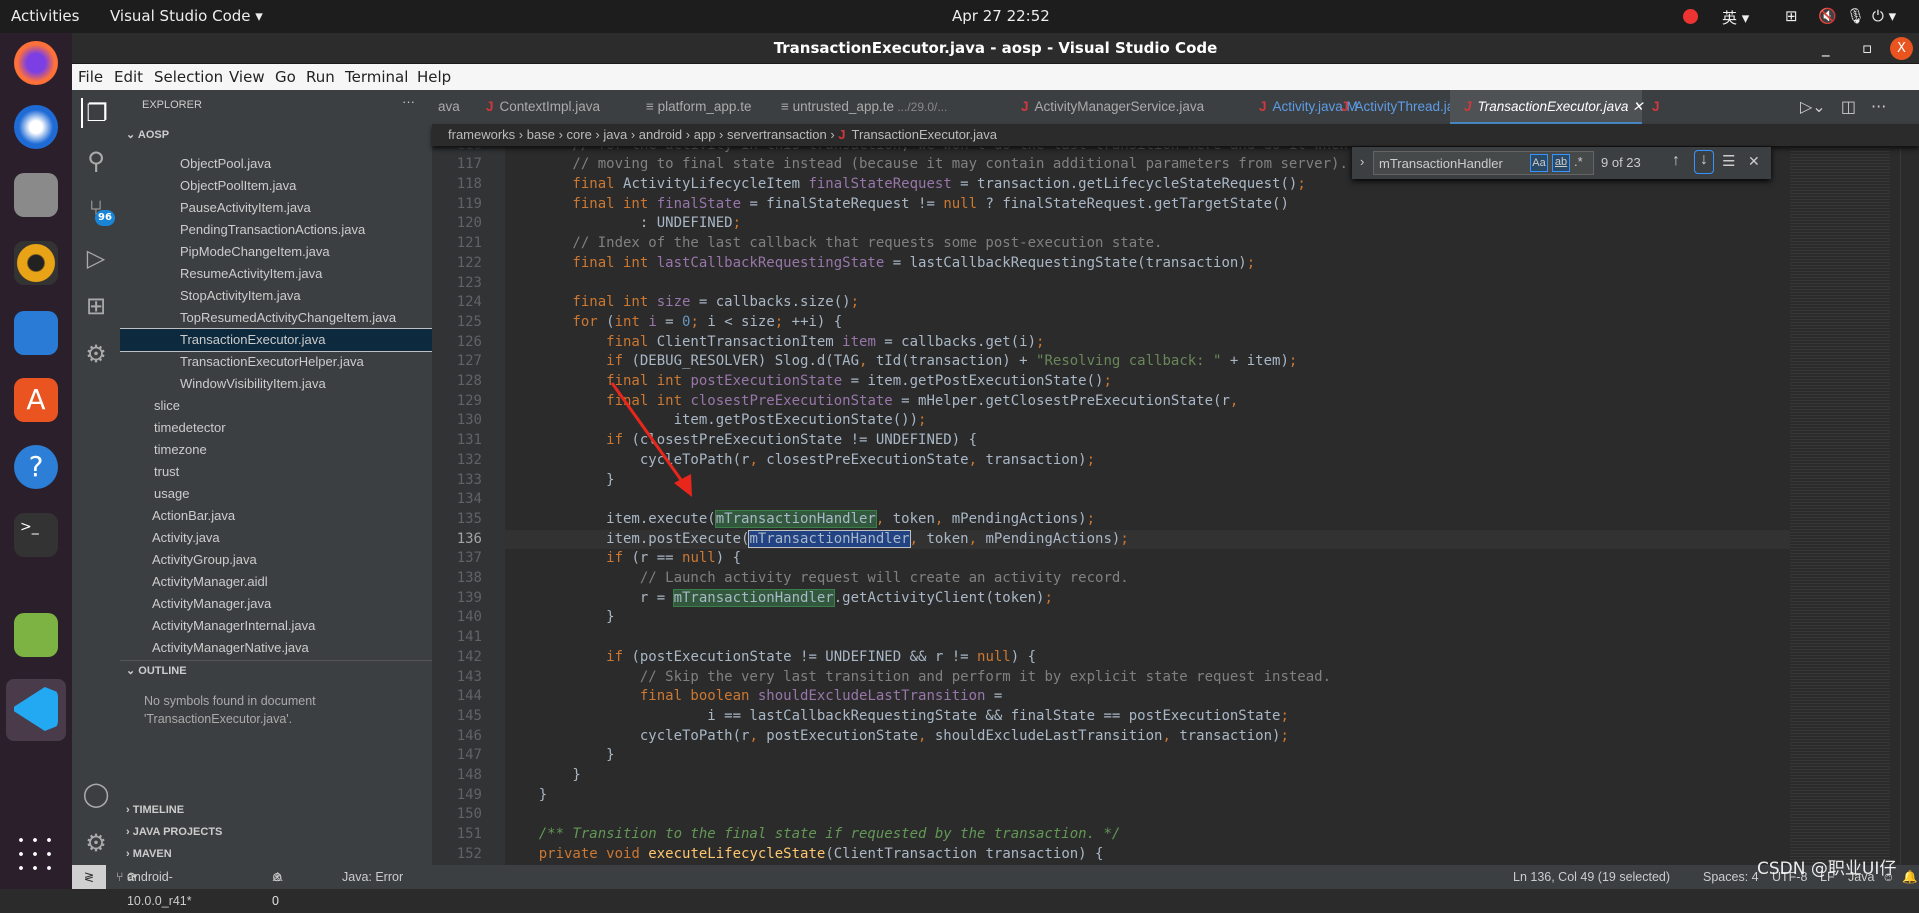 This screenshot has height=913, width=1919. Describe the element at coordinates (777, 134) in the screenshot. I see `breadcrumb-item: servertransaction` at that location.